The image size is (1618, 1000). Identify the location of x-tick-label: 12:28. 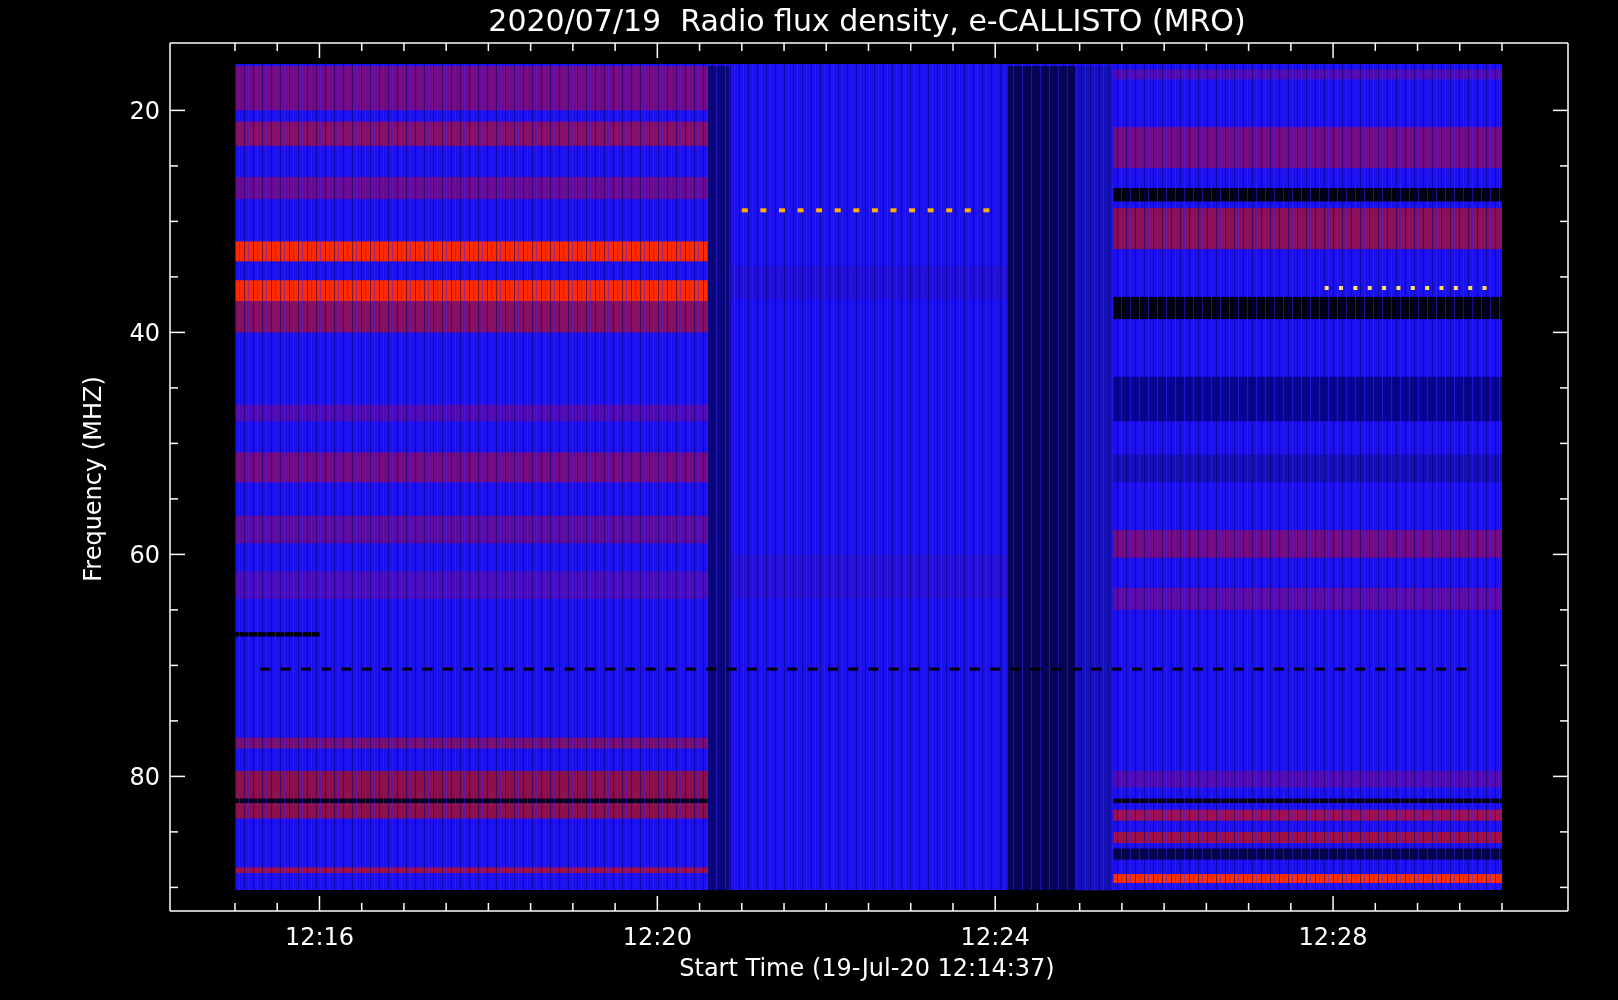
(1333, 937).